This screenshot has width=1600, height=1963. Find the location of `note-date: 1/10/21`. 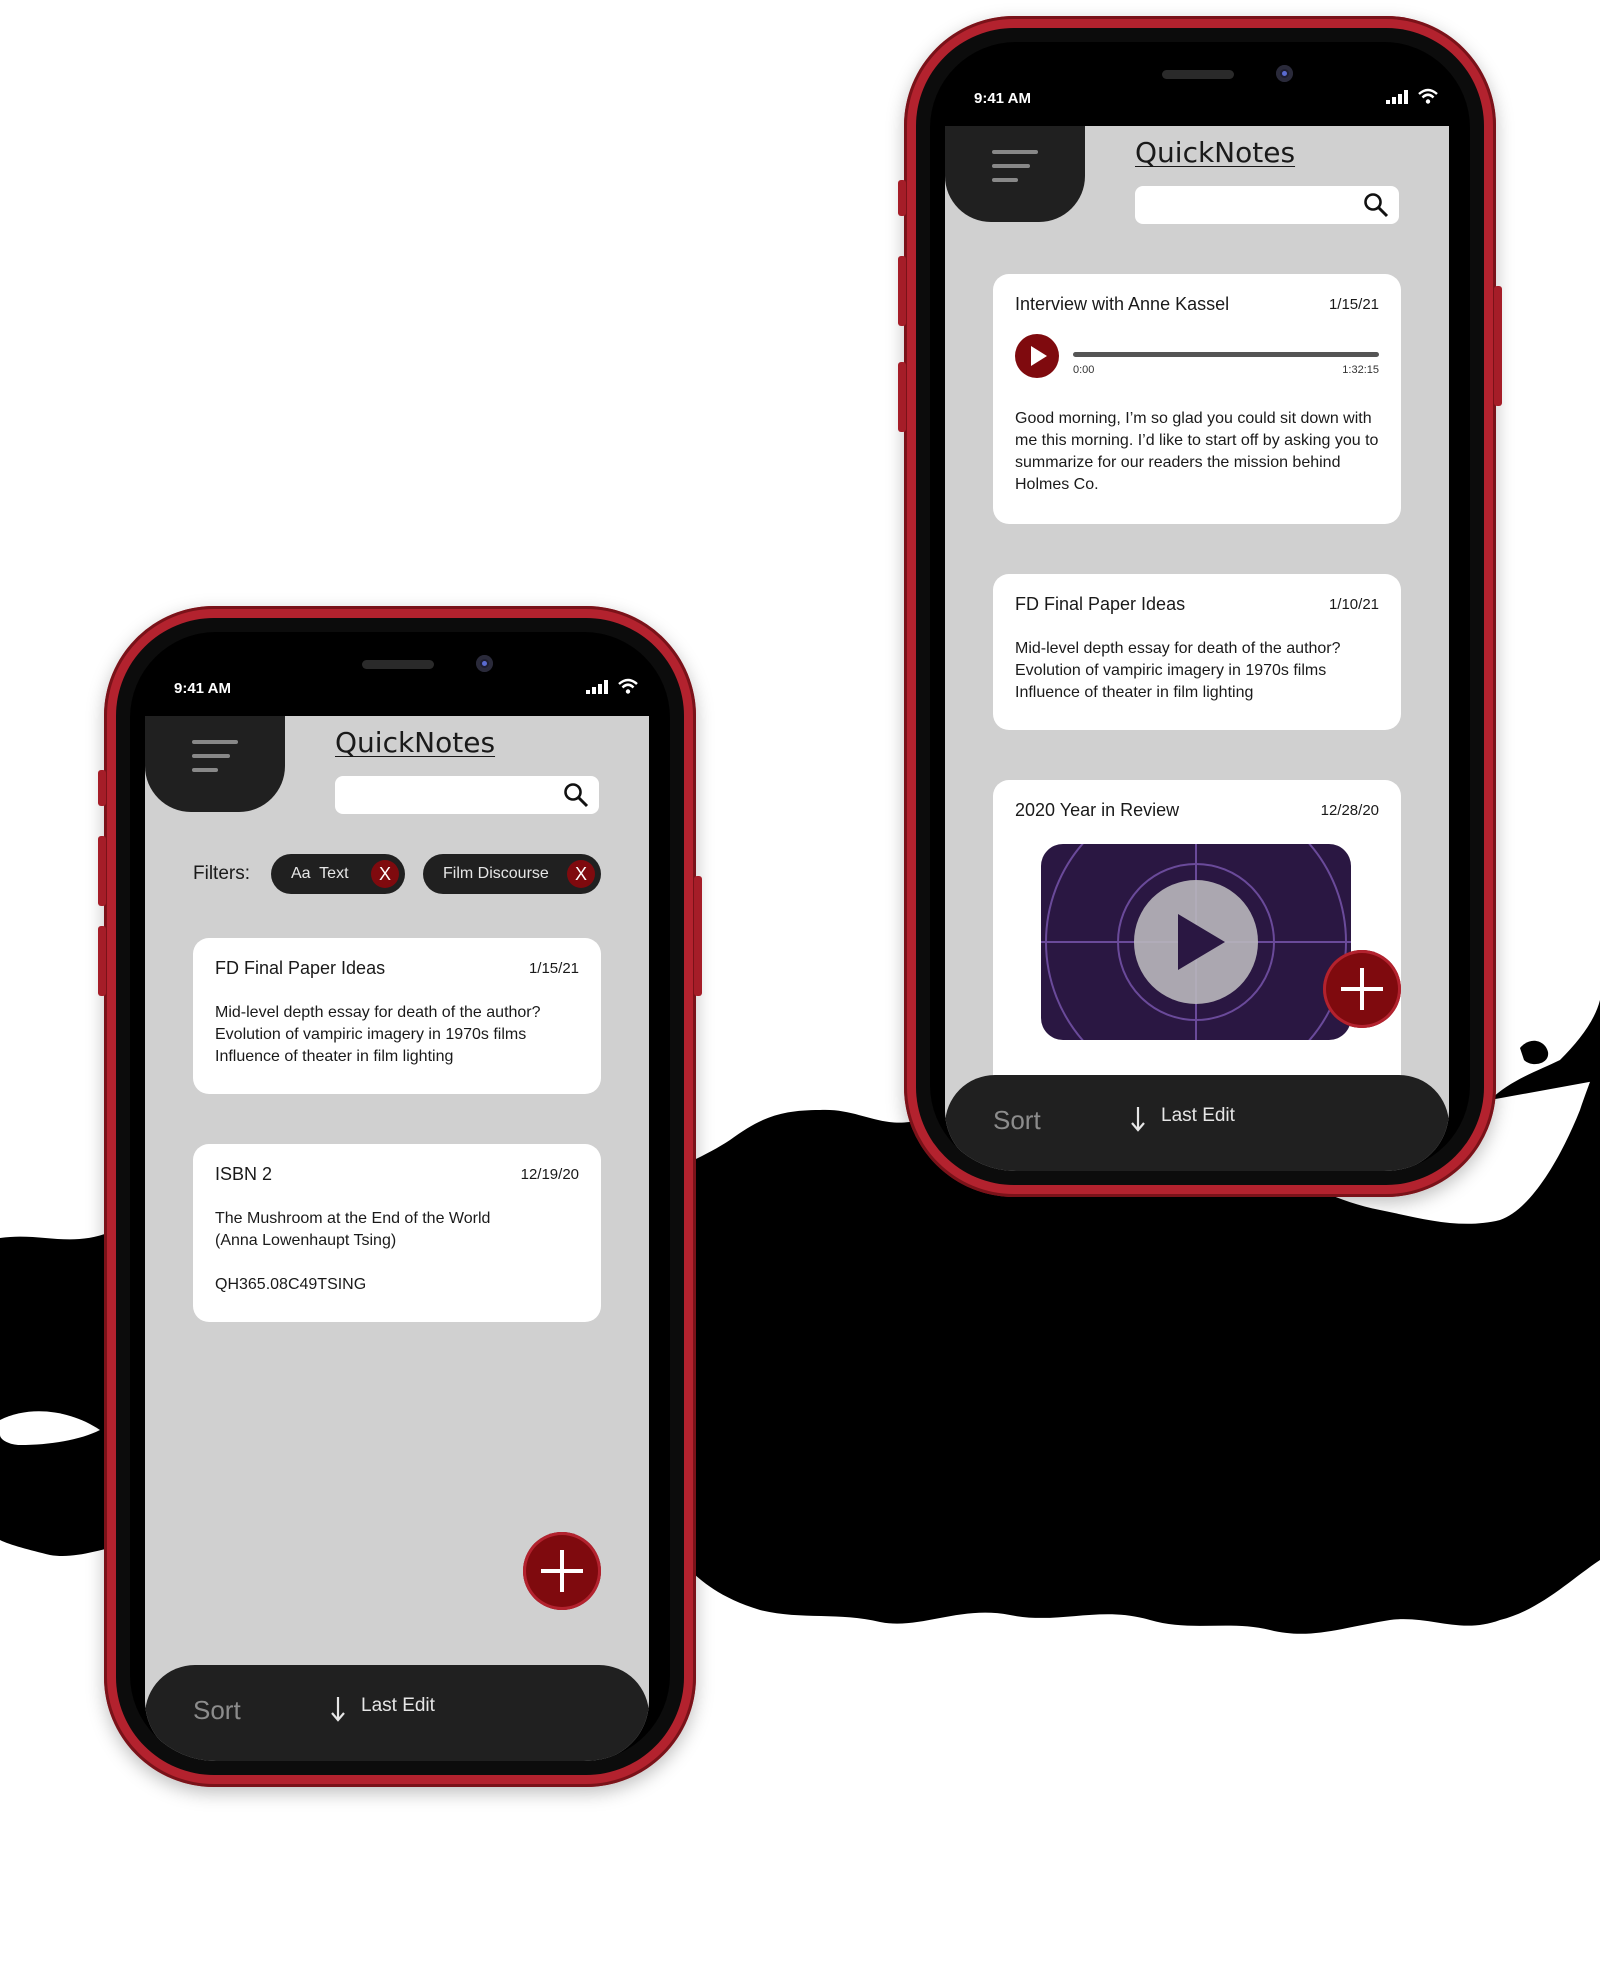

note-date: 1/10/21 is located at coordinates (1353, 604).